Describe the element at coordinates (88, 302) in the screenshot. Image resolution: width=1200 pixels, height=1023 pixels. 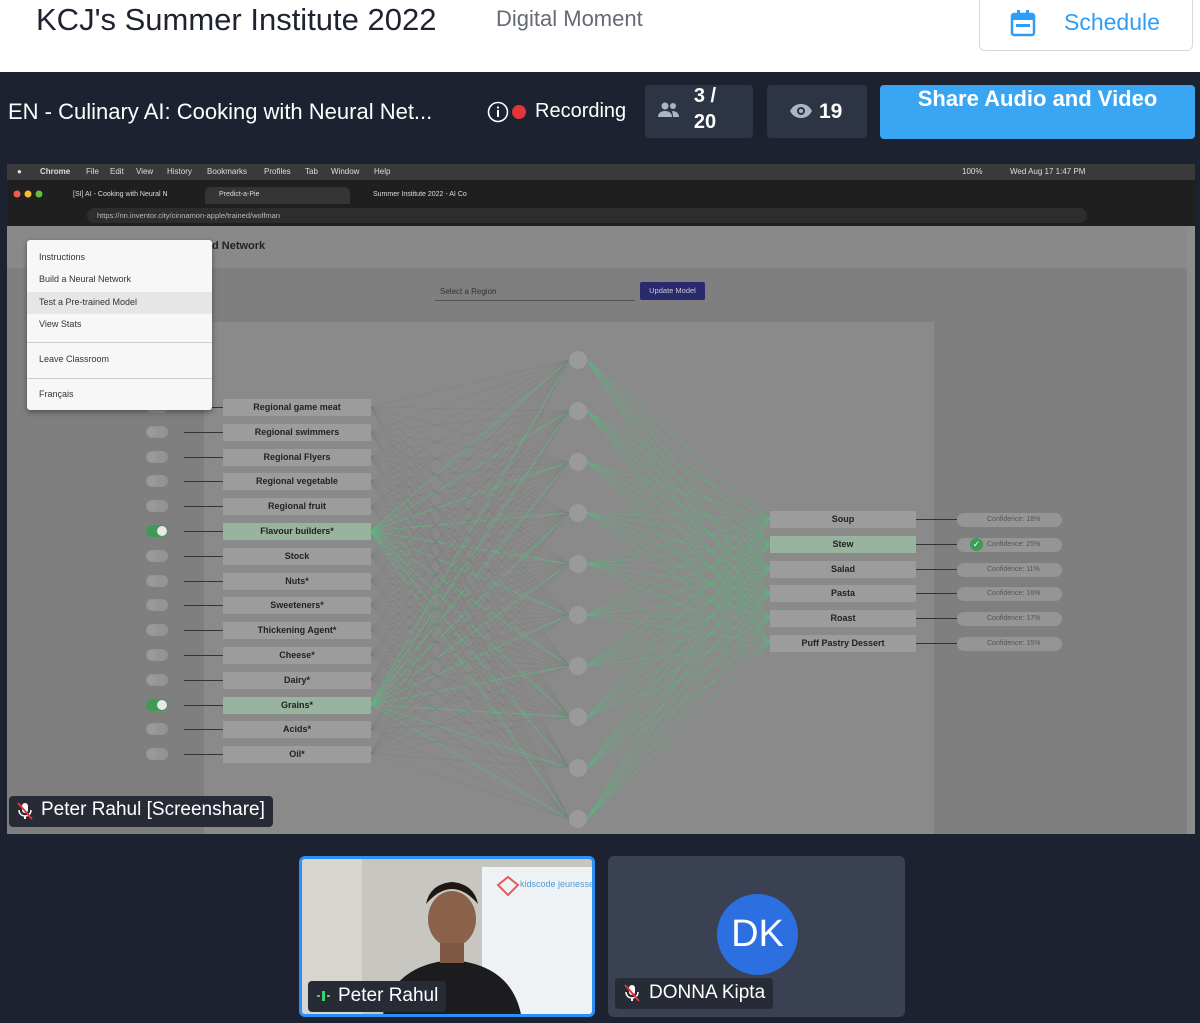
I see `menu-item-test-model: Test a Pre-trained Model` at that location.